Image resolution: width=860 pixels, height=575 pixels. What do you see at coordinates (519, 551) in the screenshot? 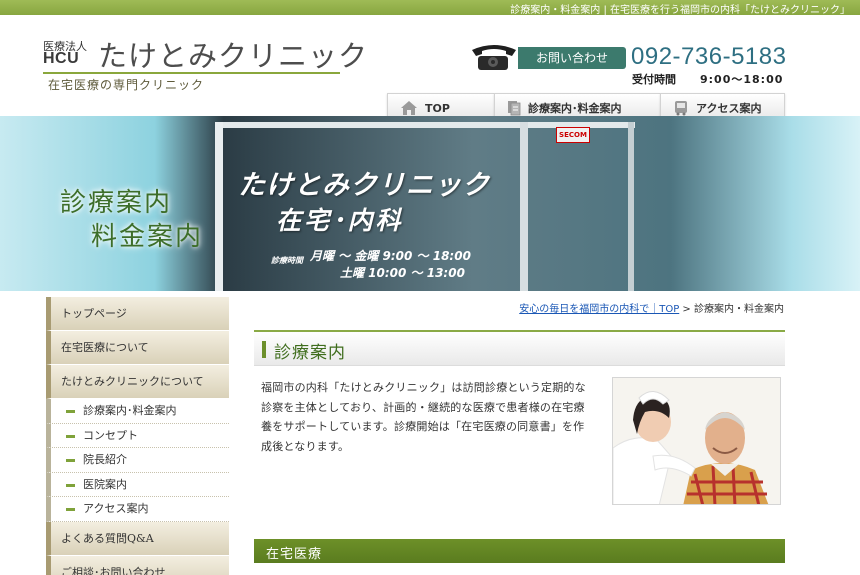
I see `subsection-heading: 在宅医療` at bounding box center [519, 551].